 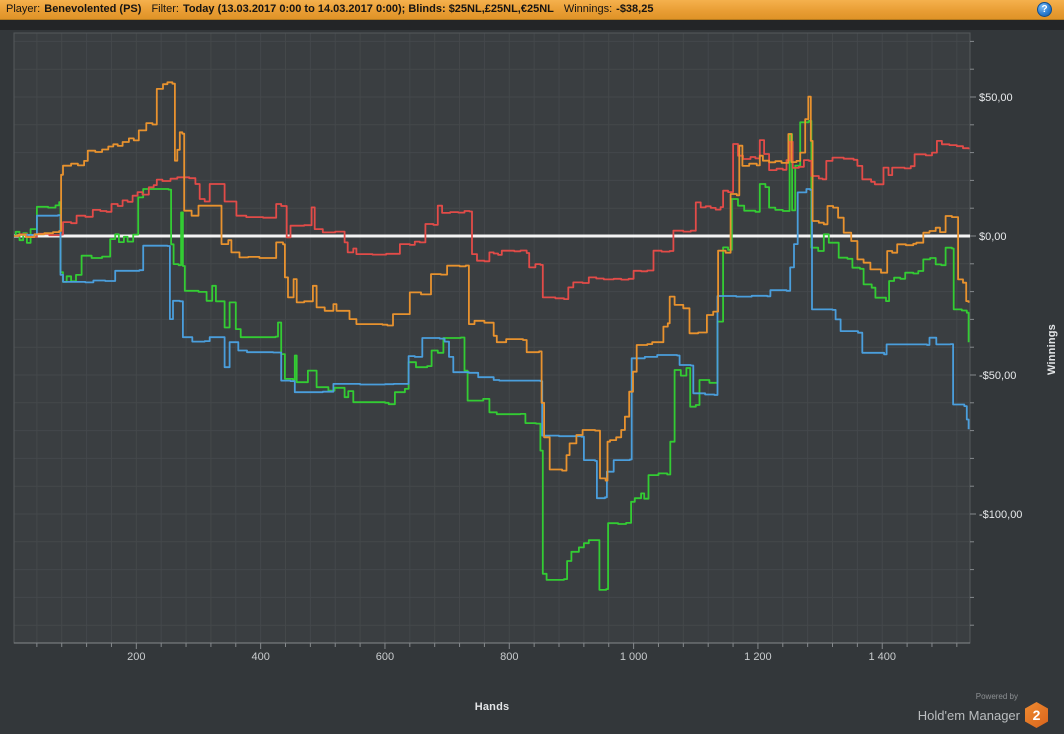 What do you see at coordinates (882, 657) in the screenshot?
I see `x-tick-label: 1 400` at bounding box center [882, 657].